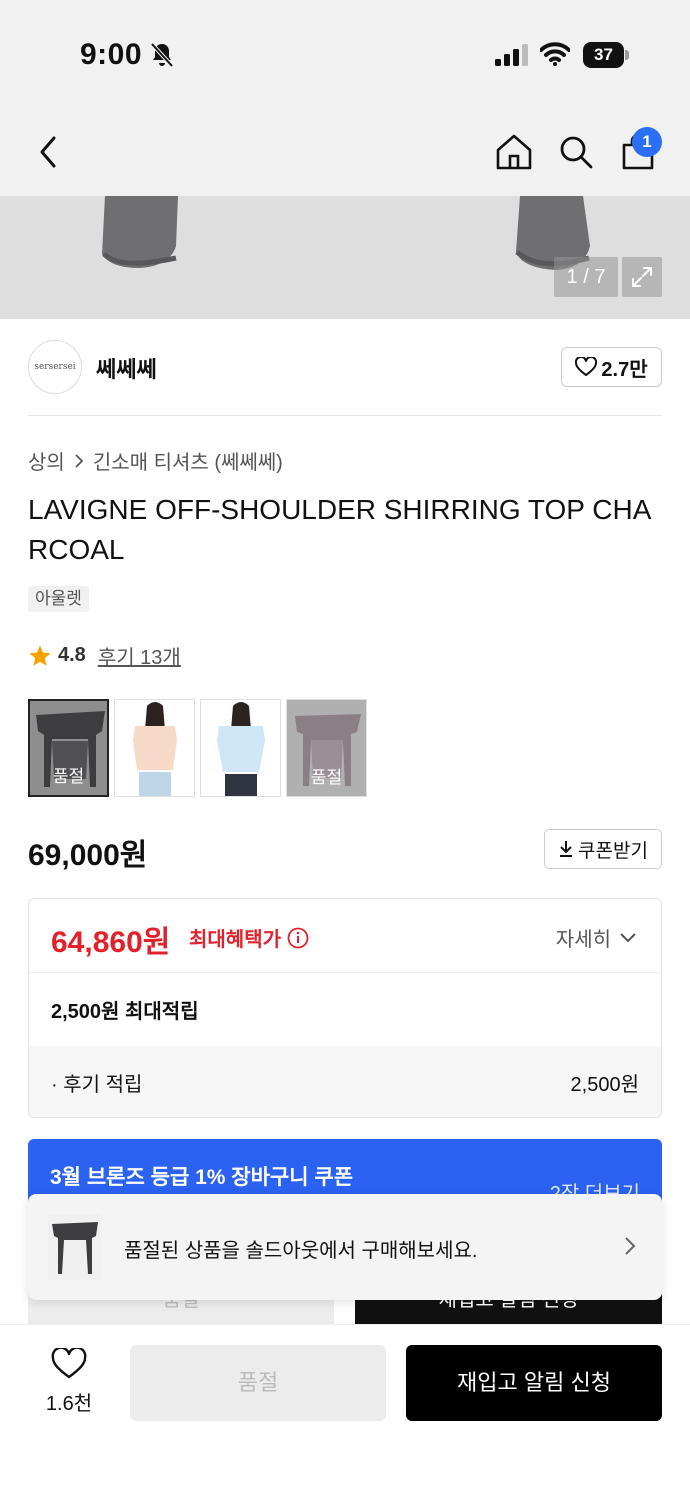 The image size is (690, 1500). I want to click on expand-icon, so click(642, 277).